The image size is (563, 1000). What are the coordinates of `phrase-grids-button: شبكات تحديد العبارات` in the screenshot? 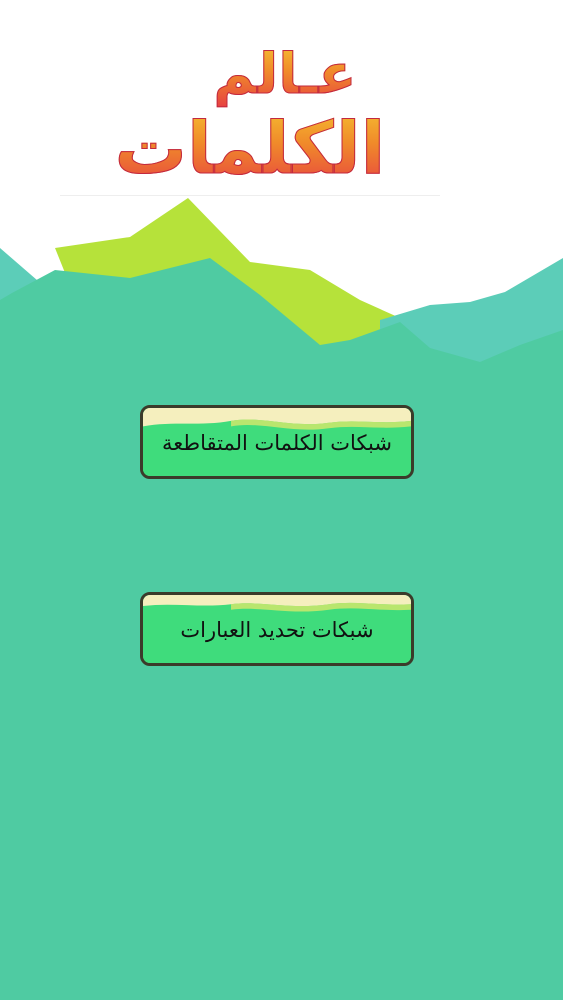 It's located at (277, 629).